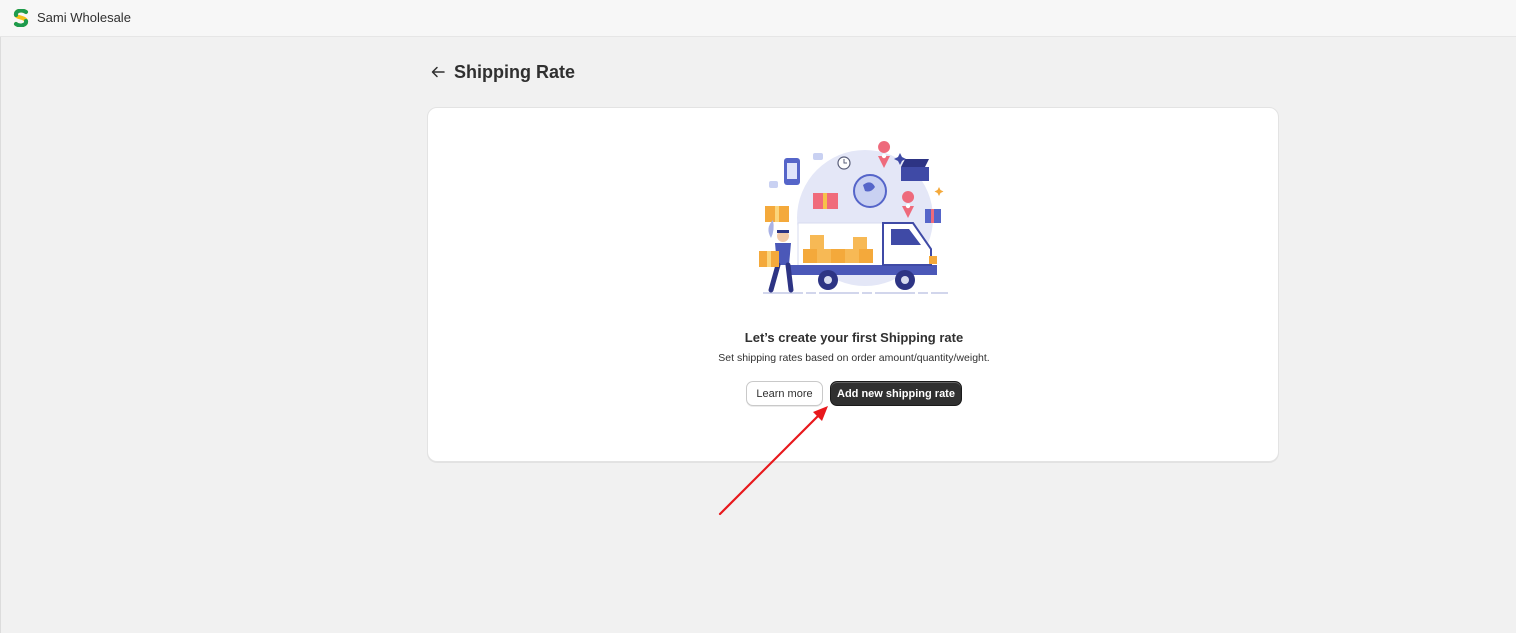 The image size is (1516, 633). I want to click on back-button, so click(438, 72).